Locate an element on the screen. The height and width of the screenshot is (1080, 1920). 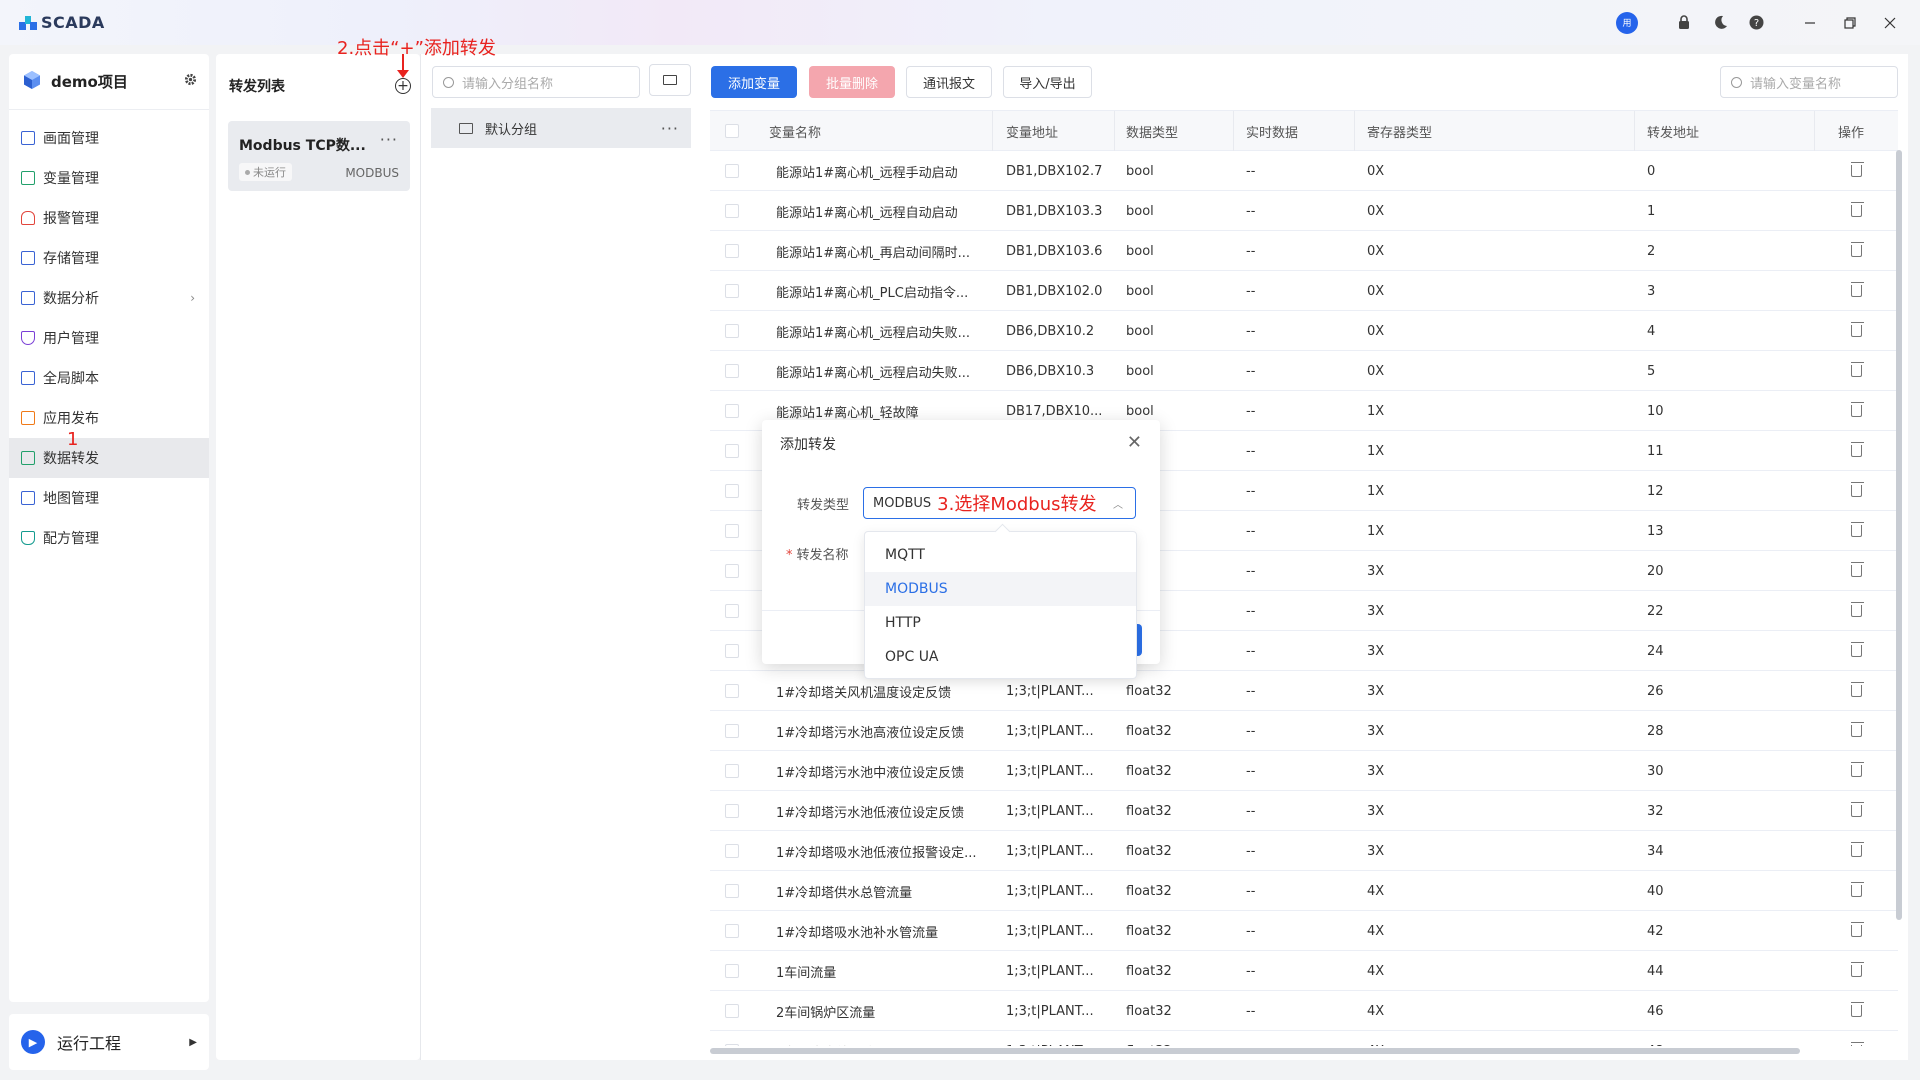
annotation-step3: 3.选择Modbus转发 is located at coordinates (1017, 504).